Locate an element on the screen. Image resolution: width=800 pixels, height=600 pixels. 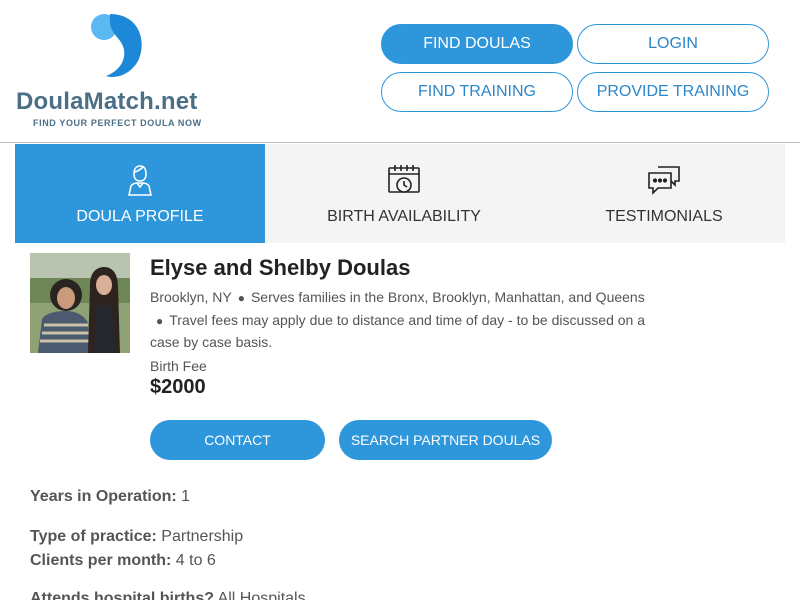
tab-testimonials: TESTIMONIALS is located at coordinates (664, 193).